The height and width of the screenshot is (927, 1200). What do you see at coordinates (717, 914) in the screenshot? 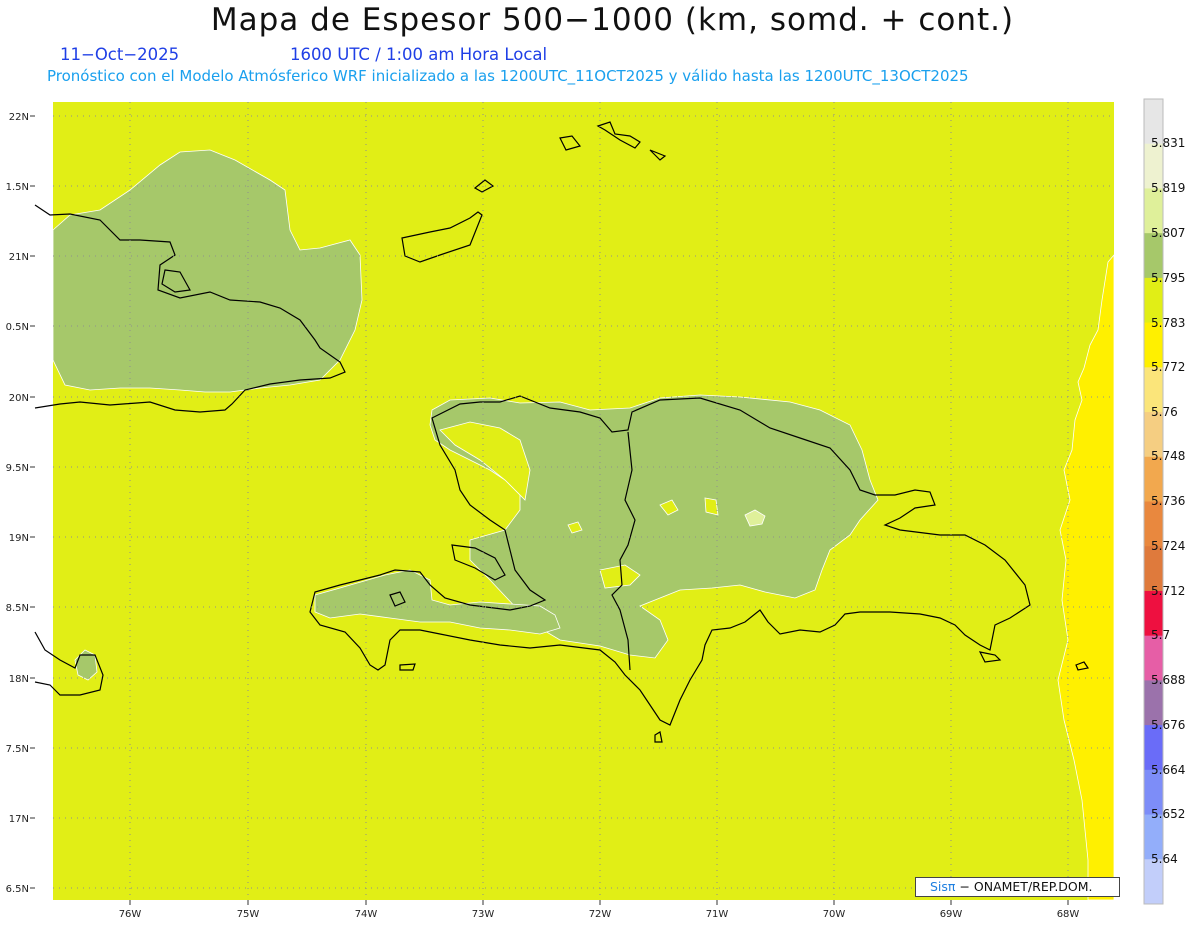
I see `lon-label: 71W` at bounding box center [717, 914].